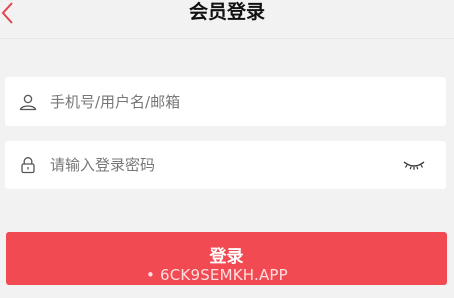 This screenshot has width=454, height=298. What do you see at coordinates (226, 257) in the screenshot?
I see `login-button-label: 登录` at bounding box center [226, 257].